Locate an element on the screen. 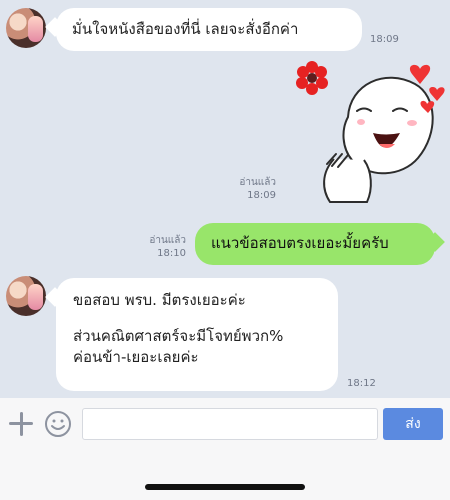 This screenshot has width=450, height=500. read-status: อ่านแล้ว 18:09 is located at coordinates (257, 189).